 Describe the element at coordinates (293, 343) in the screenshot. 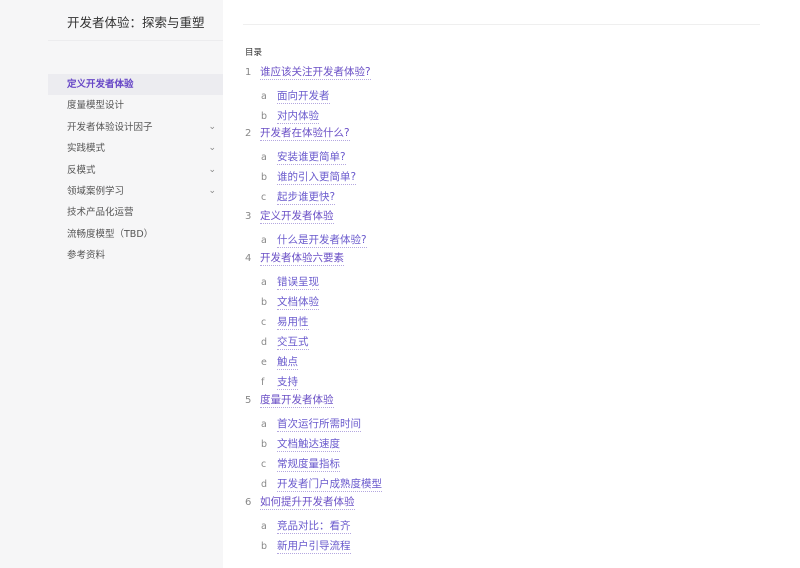

I see `toc-subsection-link: 交互式` at that location.